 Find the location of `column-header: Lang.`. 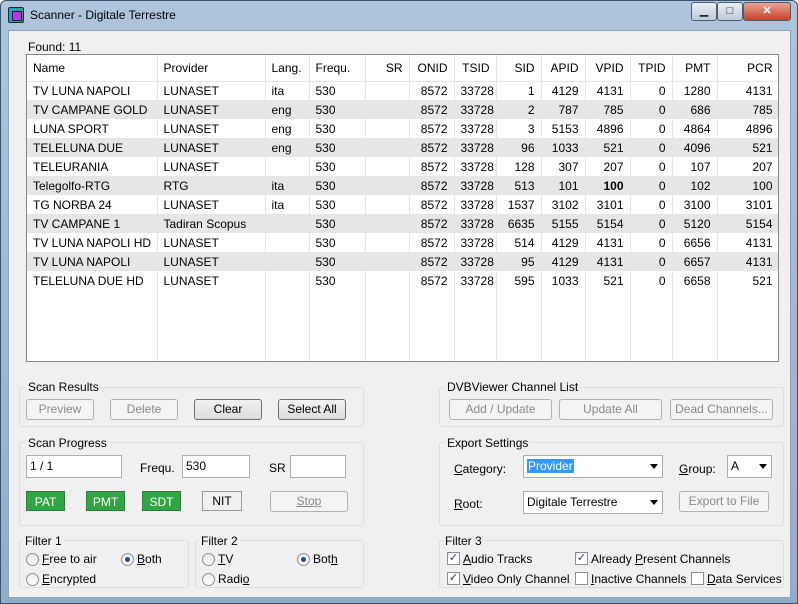

column-header: Lang. is located at coordinates (287, 68).